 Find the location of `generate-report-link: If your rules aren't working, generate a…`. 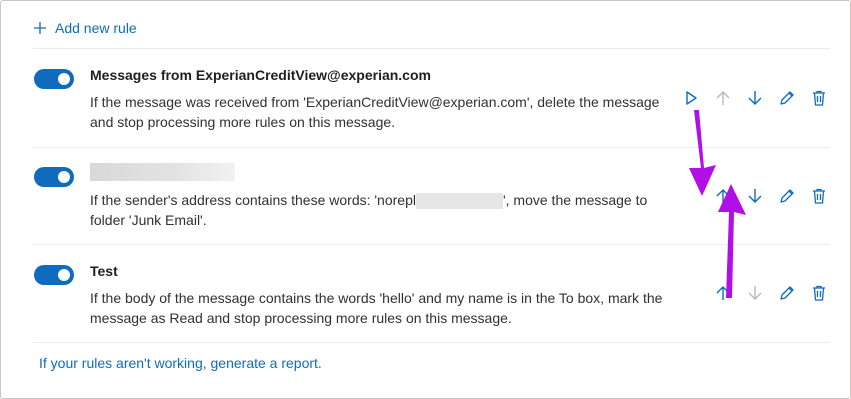

generate-report-link: If your rules aren't working, generate a… is located at coordinates (180, 363).